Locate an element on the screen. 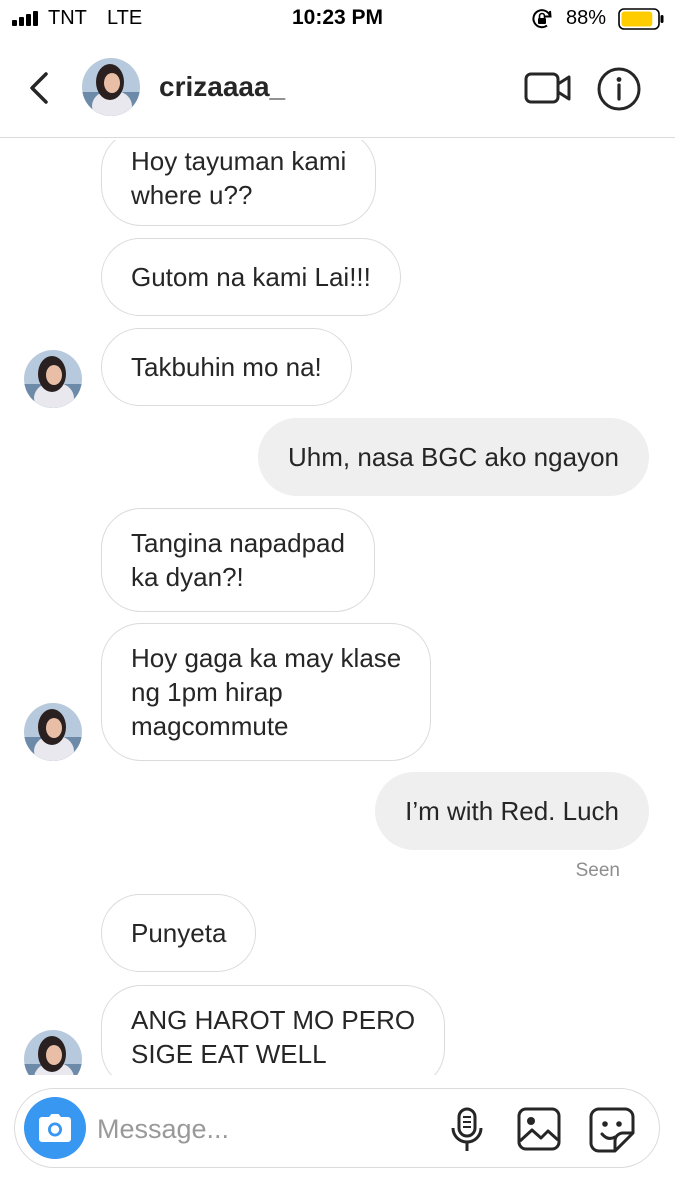 This screenshot has width=675, height=1200. message-line: Tangina napadpad is located at coordinates (238, 543).